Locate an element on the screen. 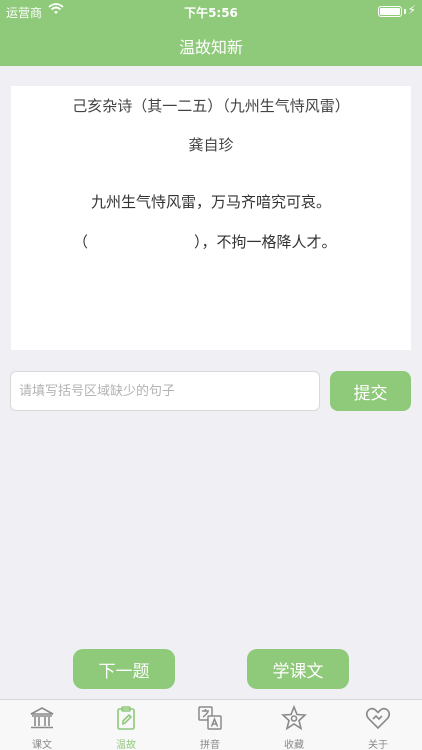 The image size is (422, 750). next-question-button: 下一题 is located at coordinates (124, 669).